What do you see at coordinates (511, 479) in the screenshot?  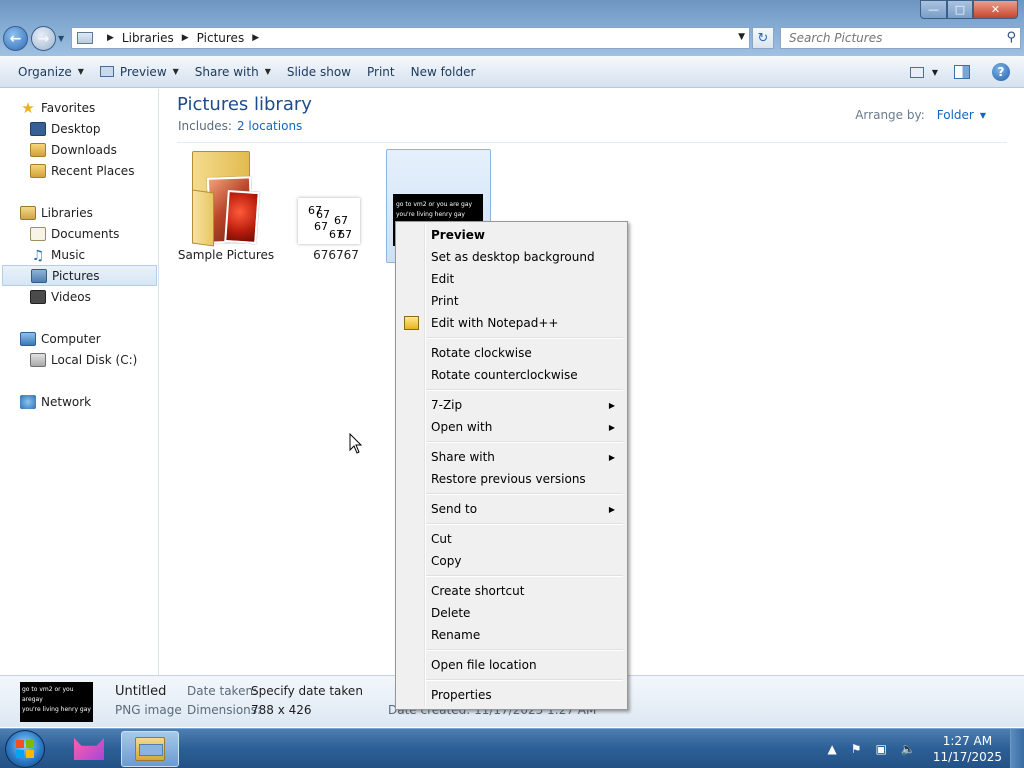 I see `menu-item-restore-previous-versions: Restore previous versions` at bounding box center [511, 479].